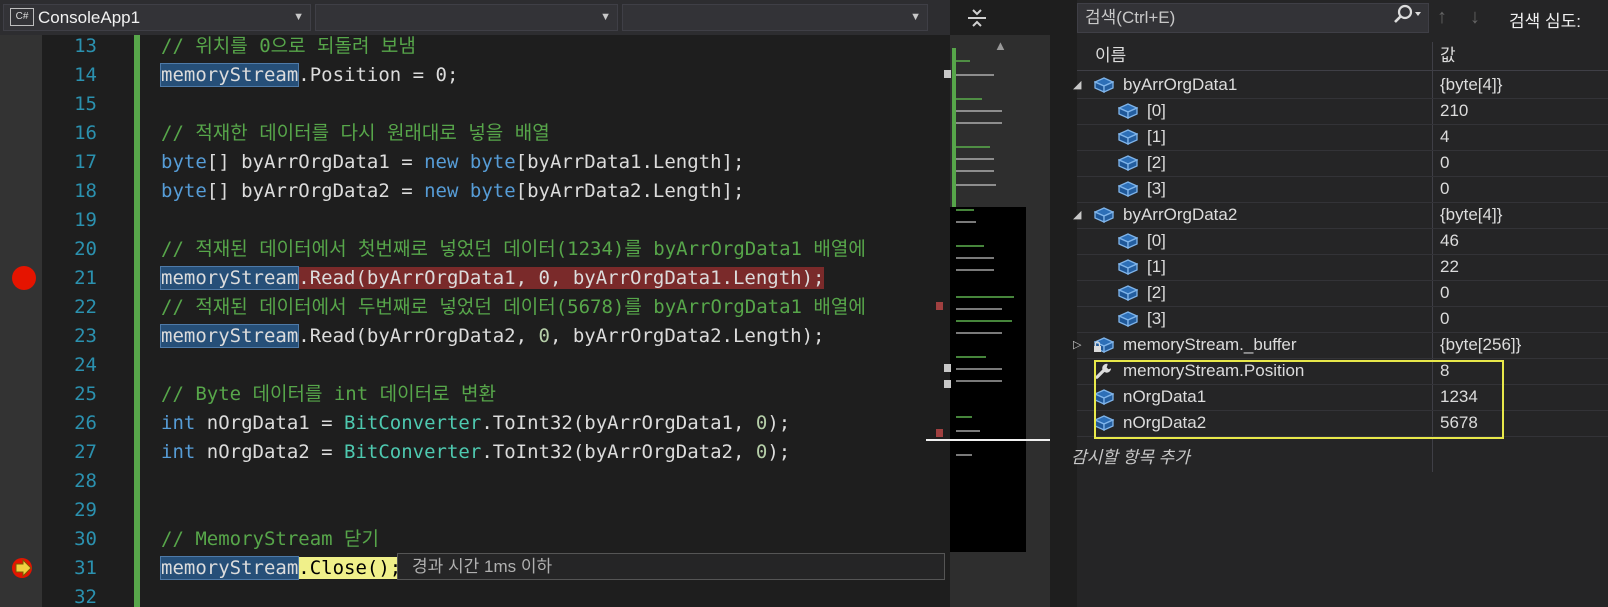 The image size is (1608, 607). Describe the element at coordinates (23, 568) in the screenshot. I see `instruction-pointer-icon` at that location.